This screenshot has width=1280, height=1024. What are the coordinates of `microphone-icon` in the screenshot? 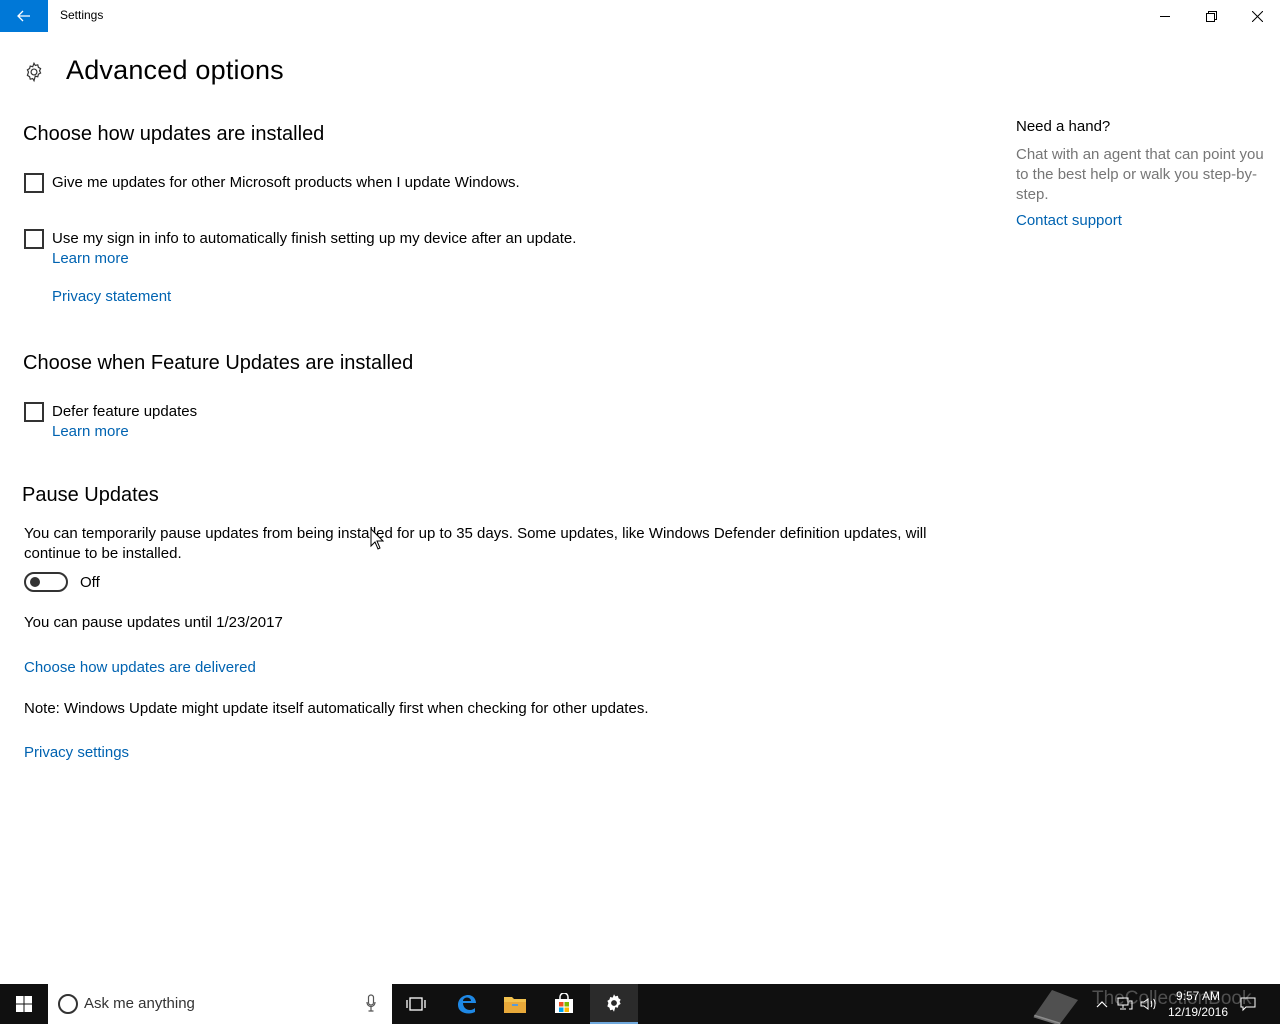 It's located at (371, 1003).